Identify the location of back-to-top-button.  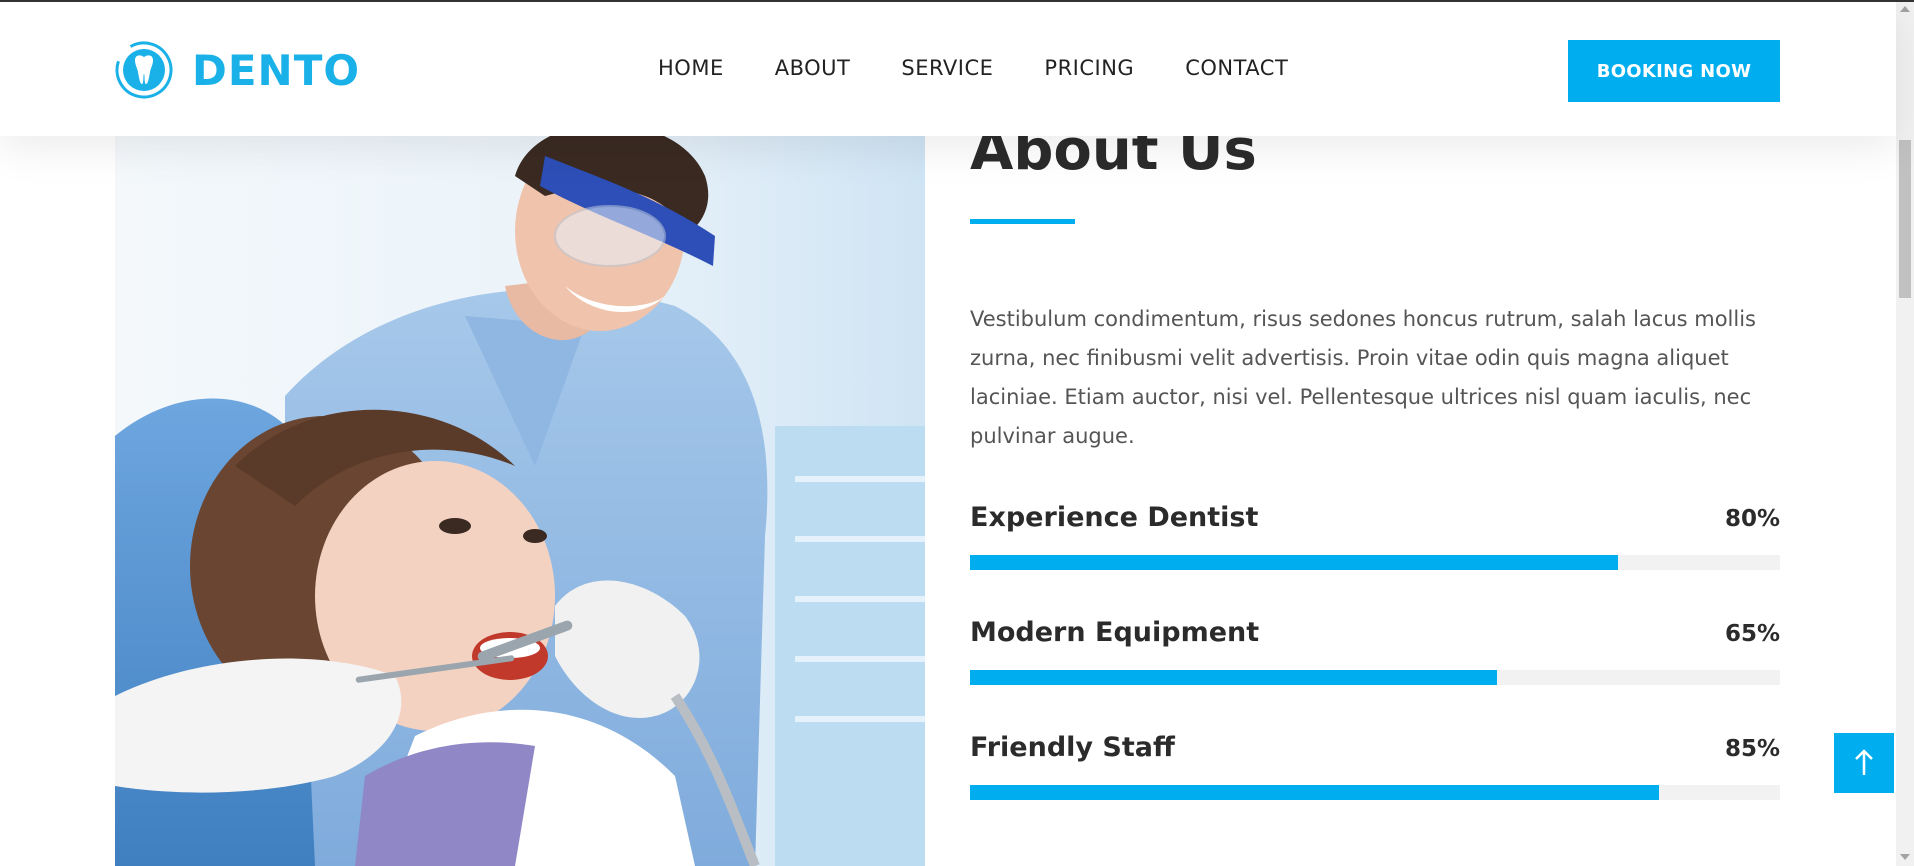
(1864, 763).